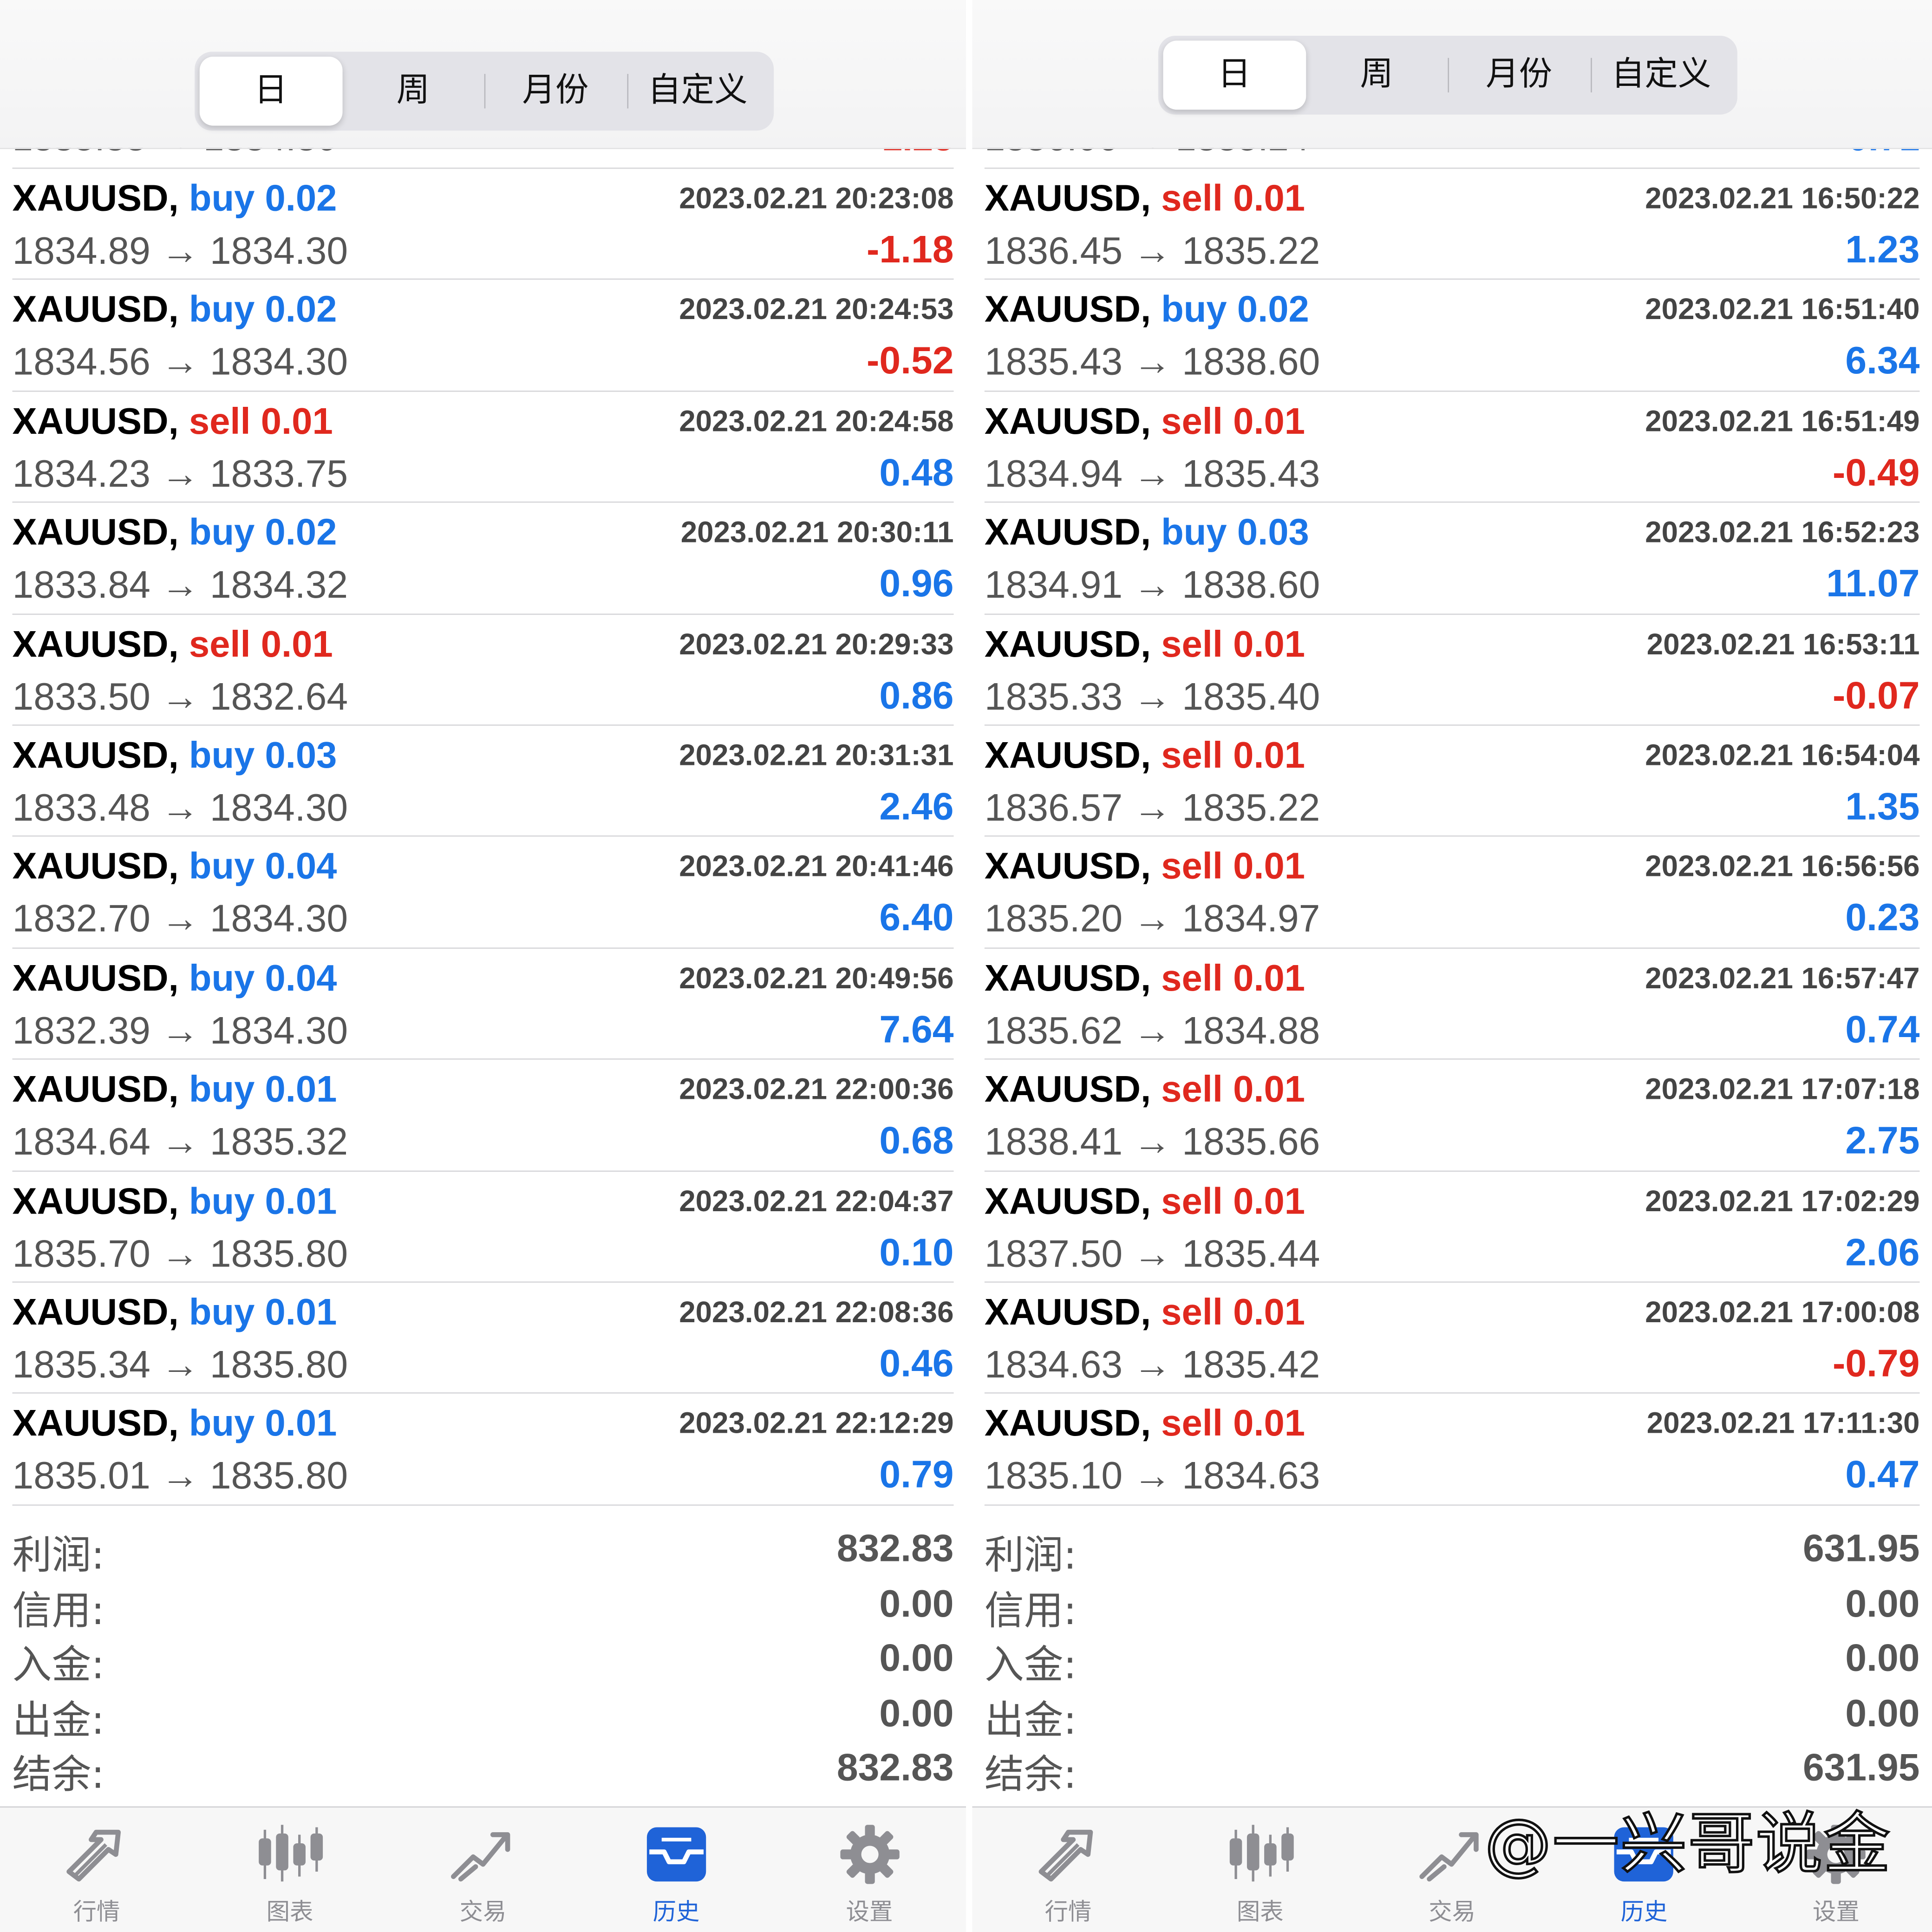 This screenshot has height=1932, width=1932. What do you see at coordinates (1053, 473) in the screenshot?
I see `open-price: 1834.94` at bounding box center [1053, 473].